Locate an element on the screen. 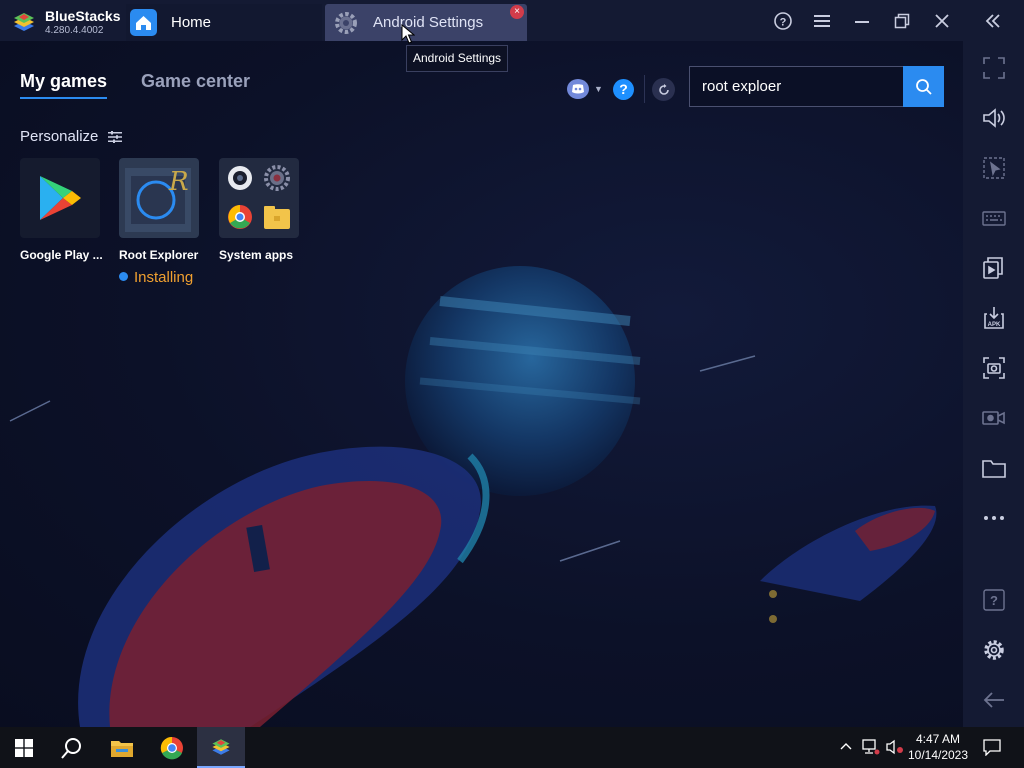  install-status: Installing is located at coordinates (156, 277).